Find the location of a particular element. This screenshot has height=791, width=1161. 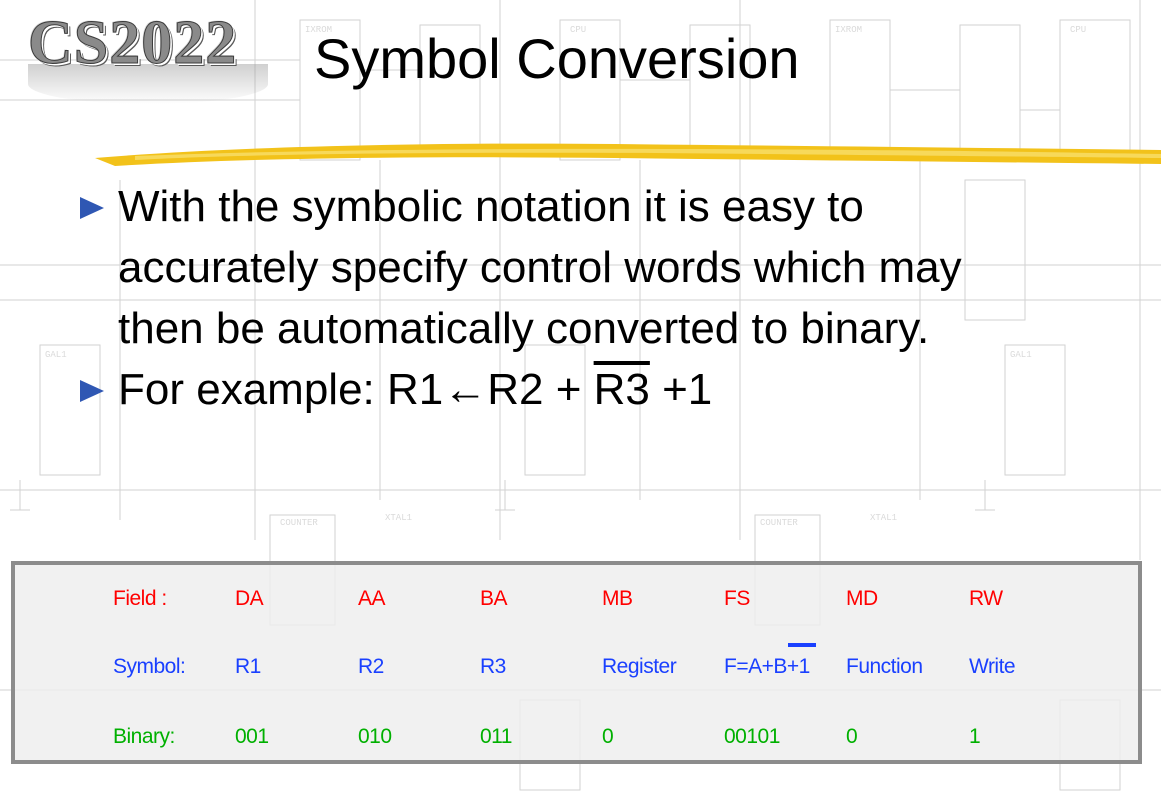

binary-cell: 00101 is located at coordinates (752, 736).